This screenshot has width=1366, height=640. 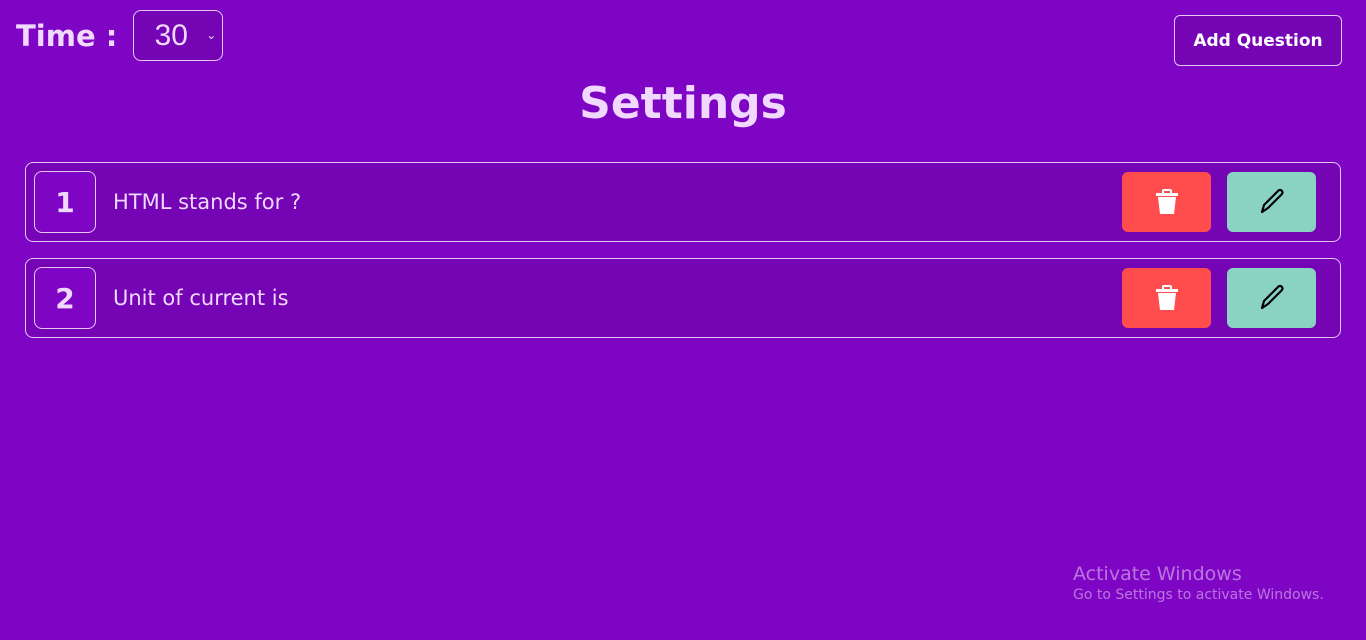 What do you see at coordinates (67, 35) in the screenshot?
I see `time-label: Time :` at bounding box center [67, 35].